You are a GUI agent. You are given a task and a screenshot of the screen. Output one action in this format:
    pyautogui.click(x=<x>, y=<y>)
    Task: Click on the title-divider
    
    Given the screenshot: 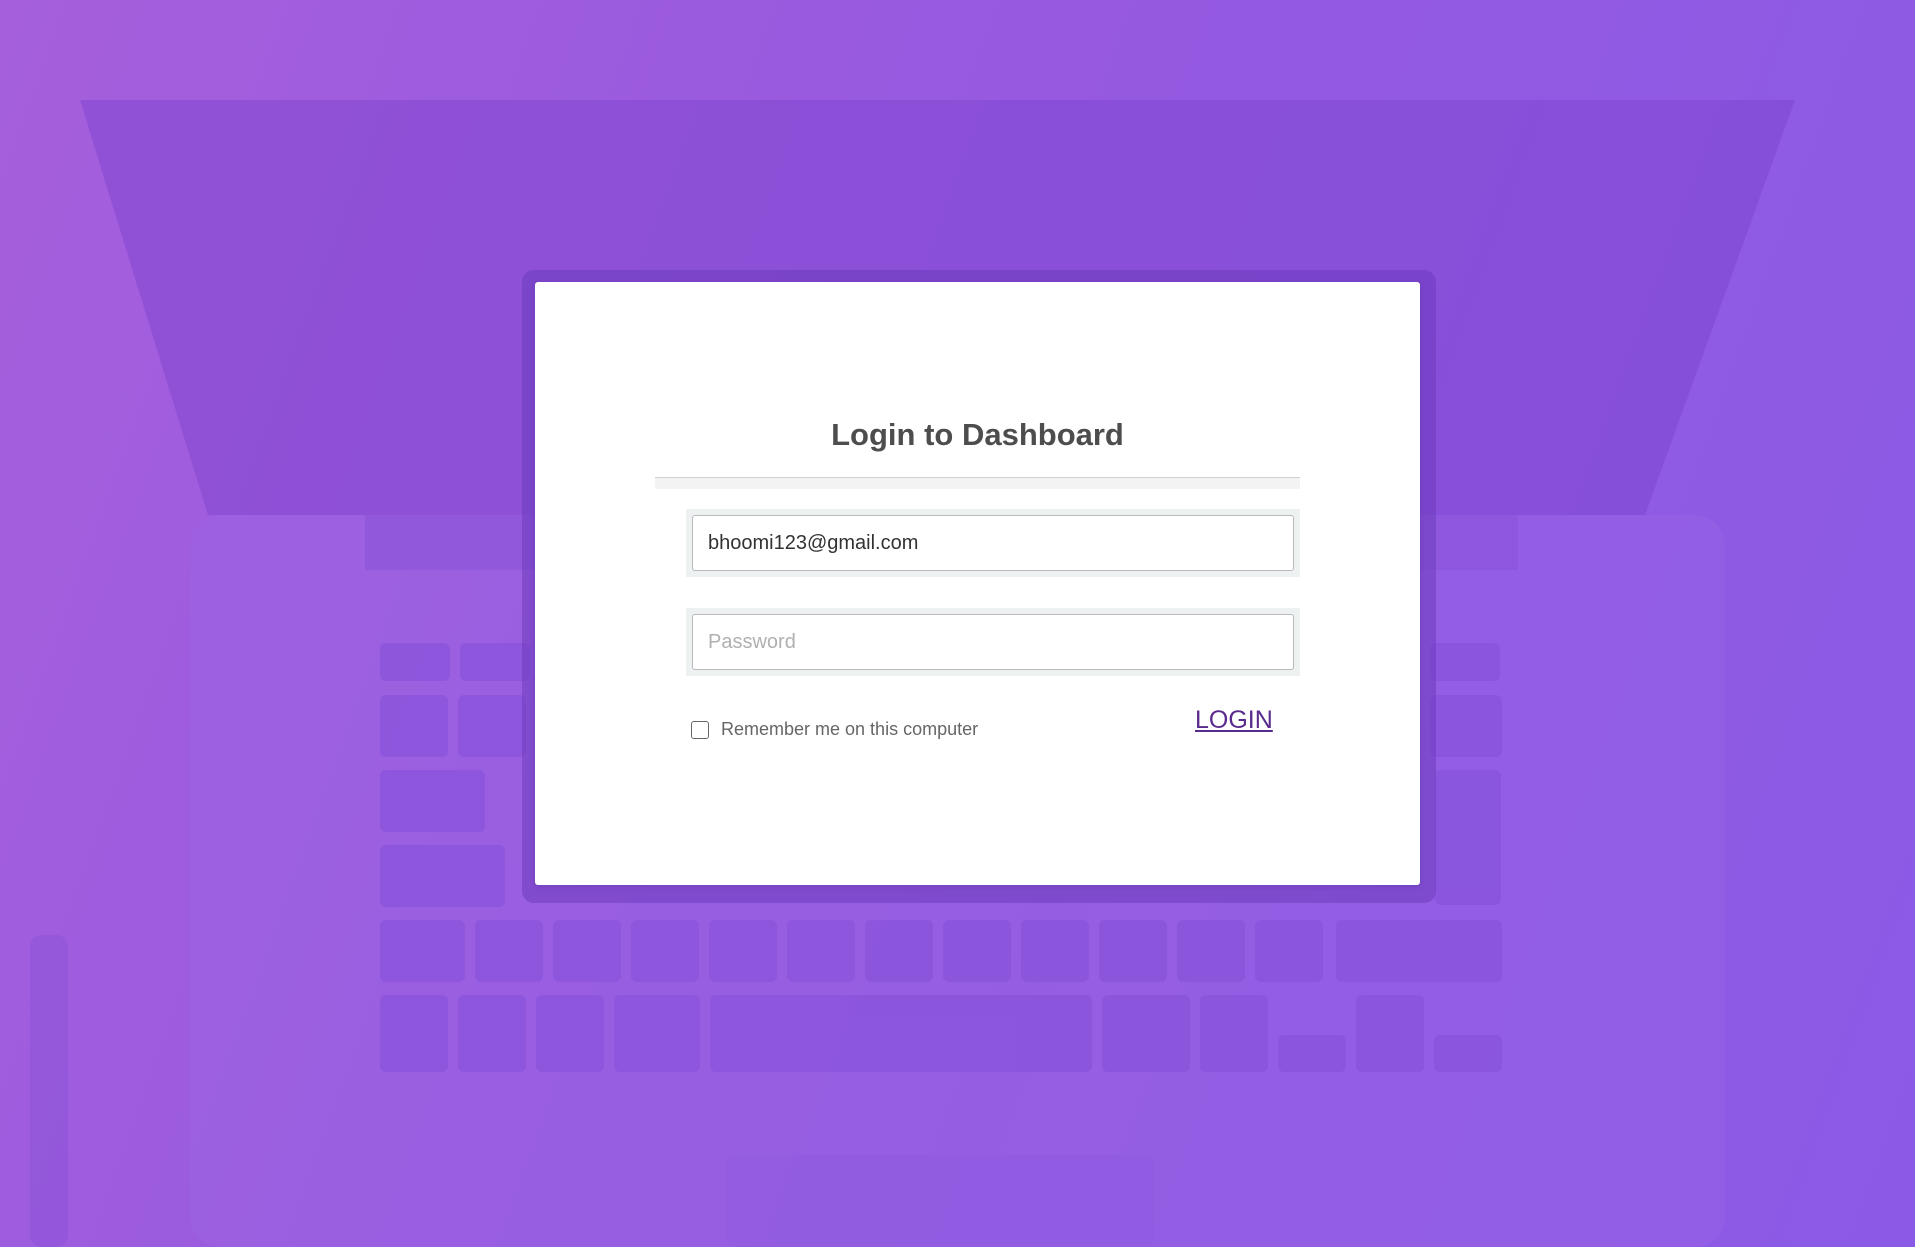 What is the action you would take?
    pyautogui.click(x=977, y=483)
    